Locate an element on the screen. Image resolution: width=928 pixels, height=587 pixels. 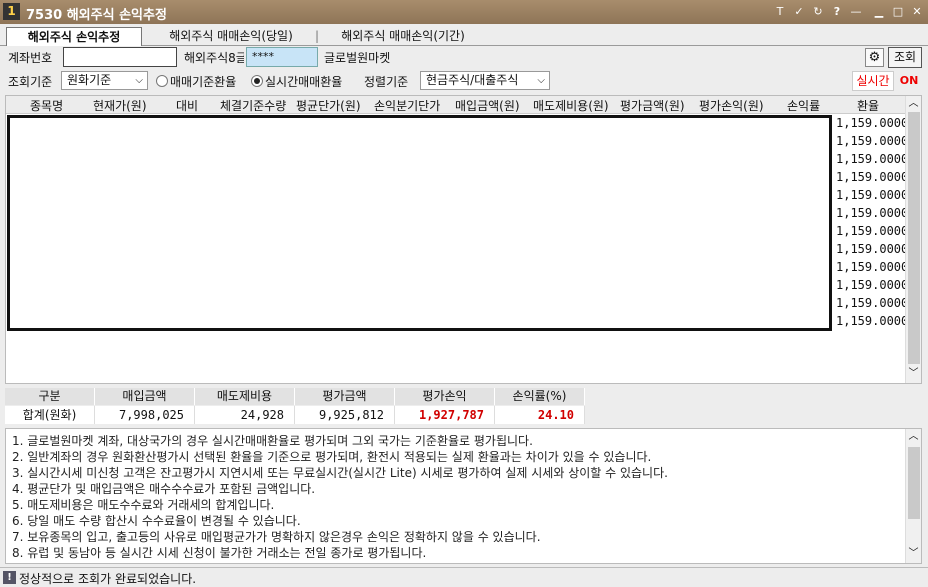
col-change: 대비 is located at coordinates (187, 105).